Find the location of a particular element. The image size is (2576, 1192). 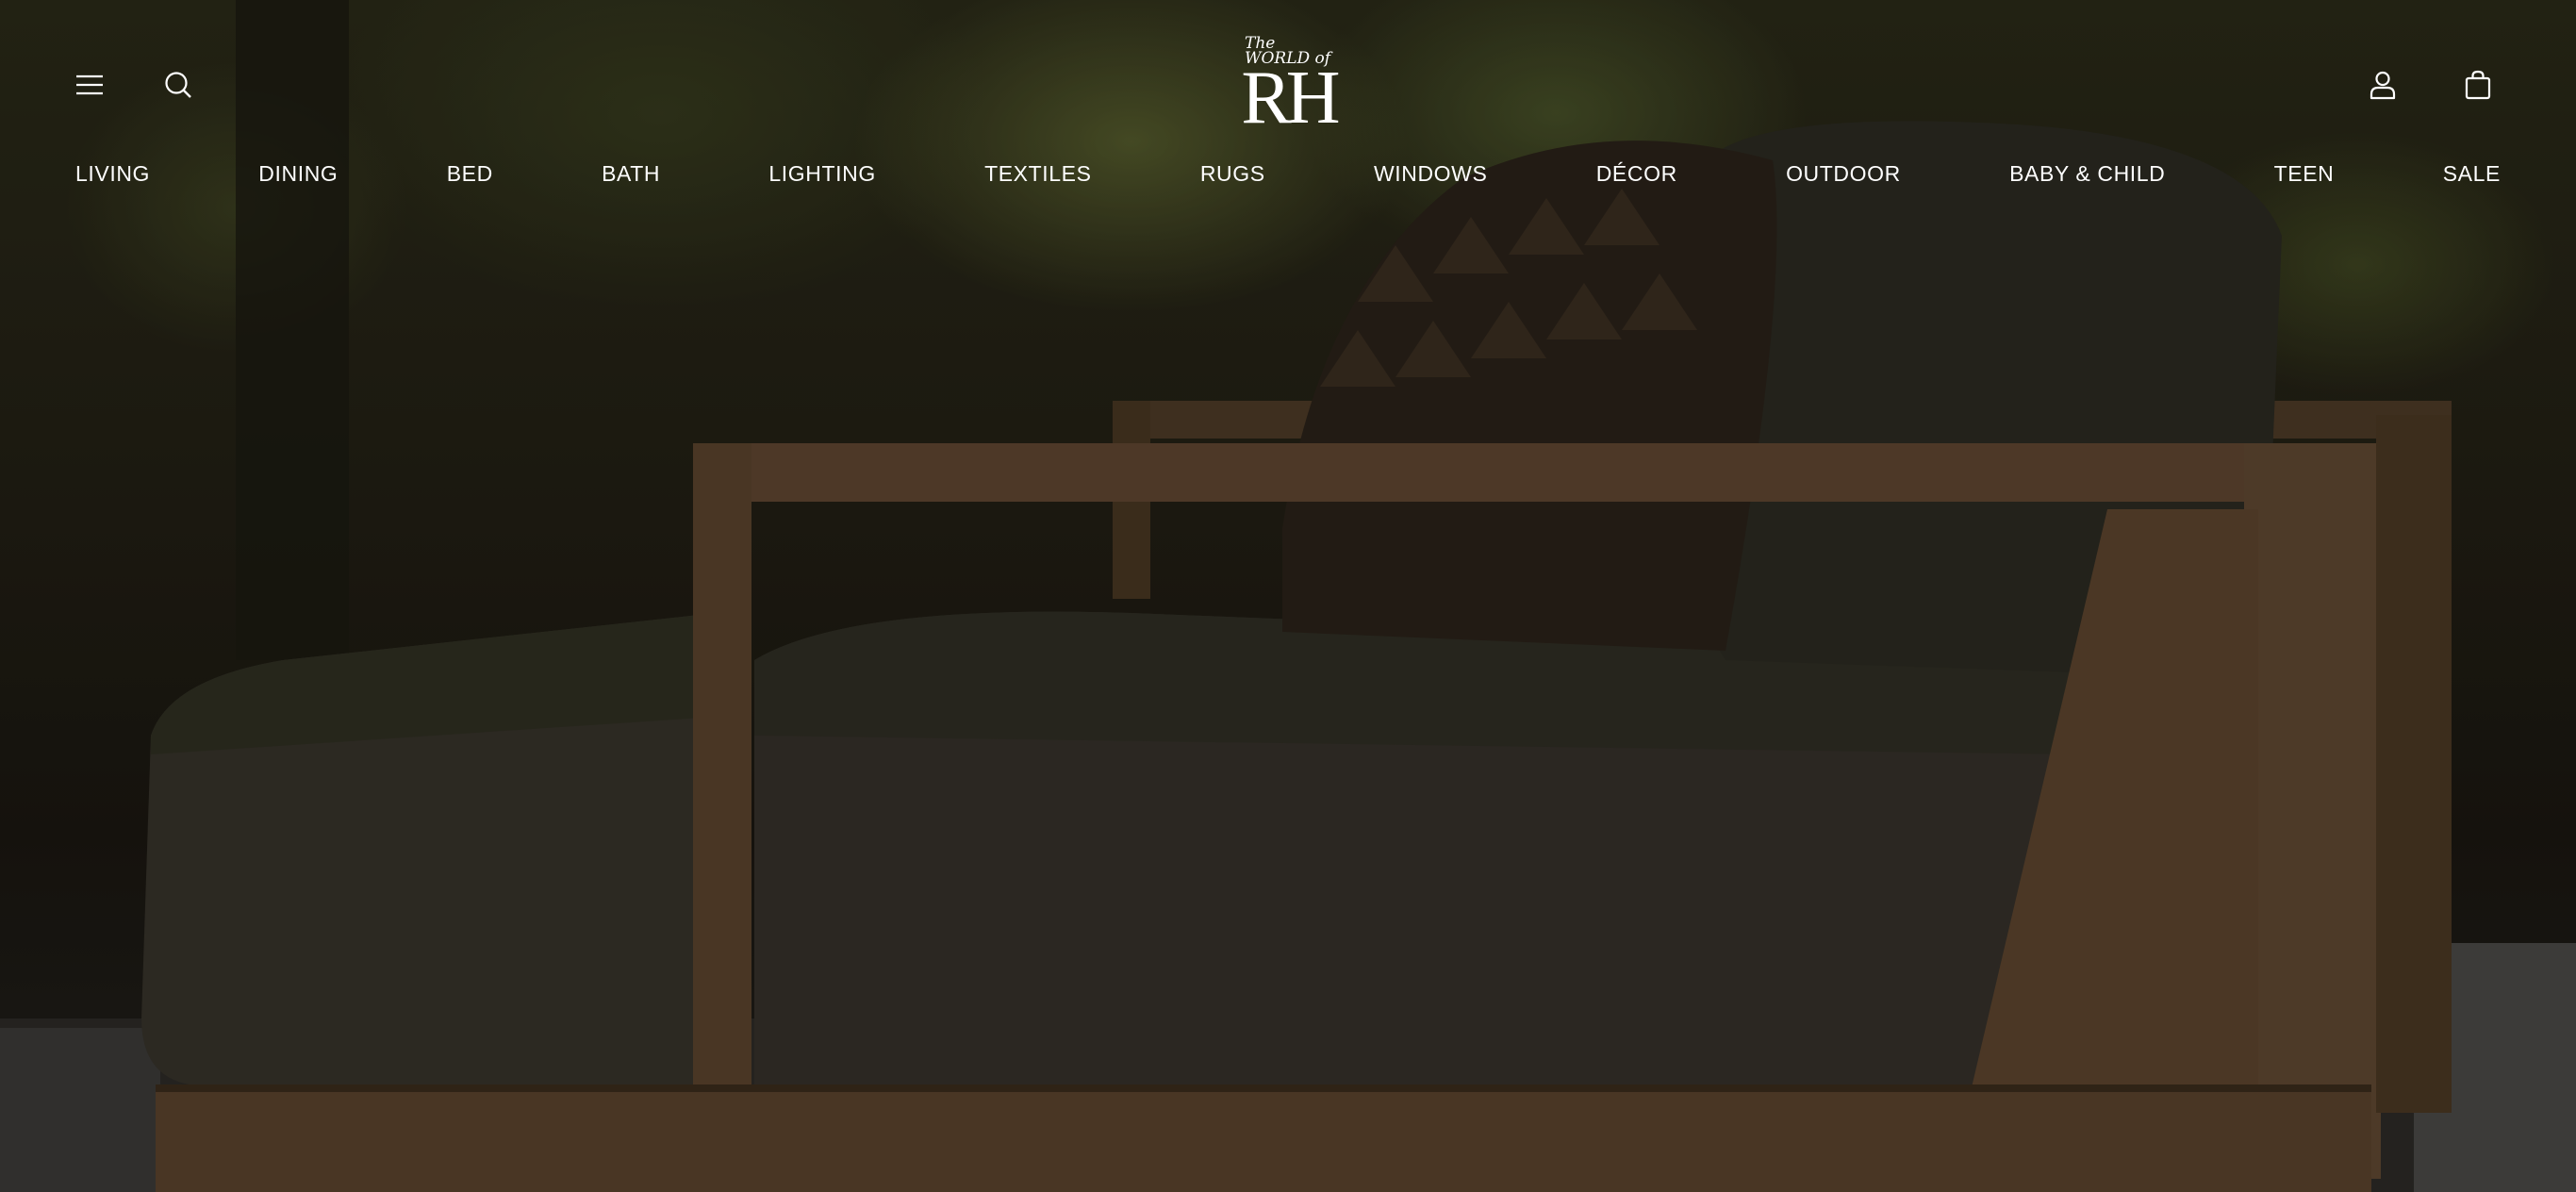

site-header: The WORLD of RH is located at coordinates (1288, 70).